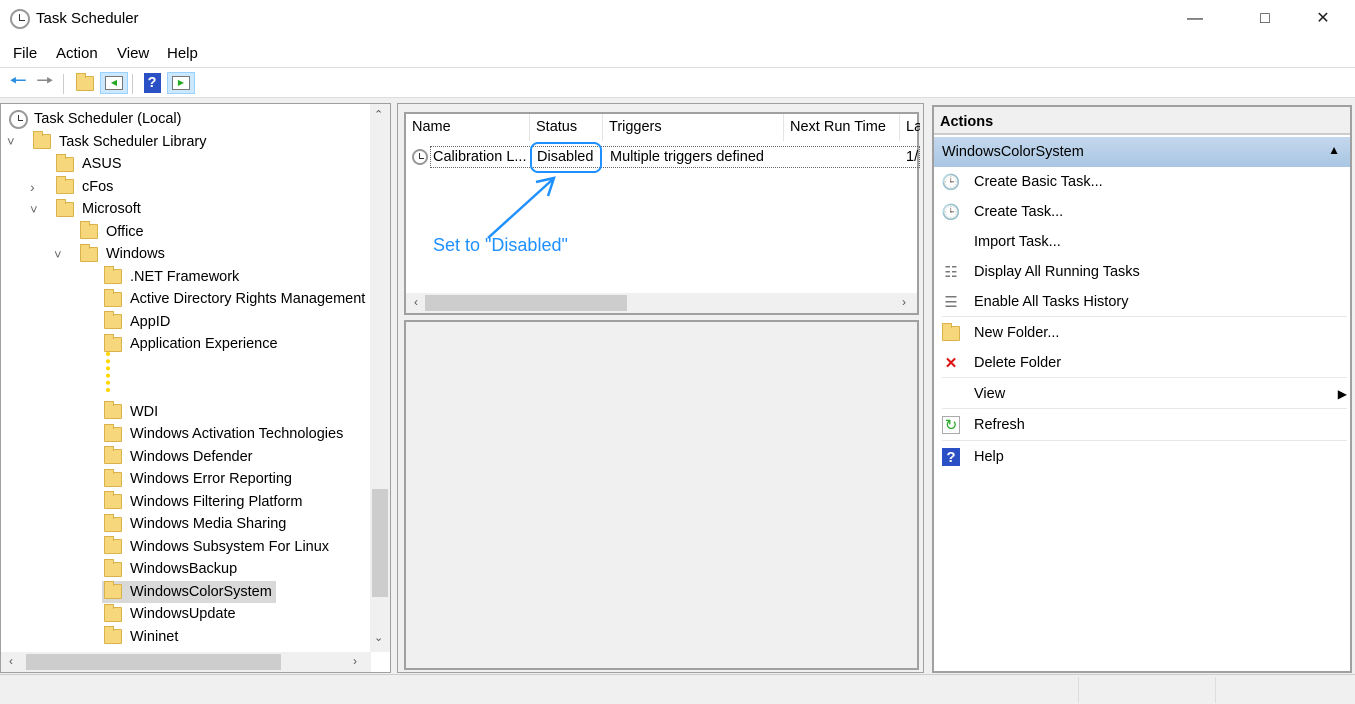 The width and height of the screenshot is (1355, 704). Describe the element at coordinates (125, 231) in the screenshot. I see `tree-item-label: Office` at that location.